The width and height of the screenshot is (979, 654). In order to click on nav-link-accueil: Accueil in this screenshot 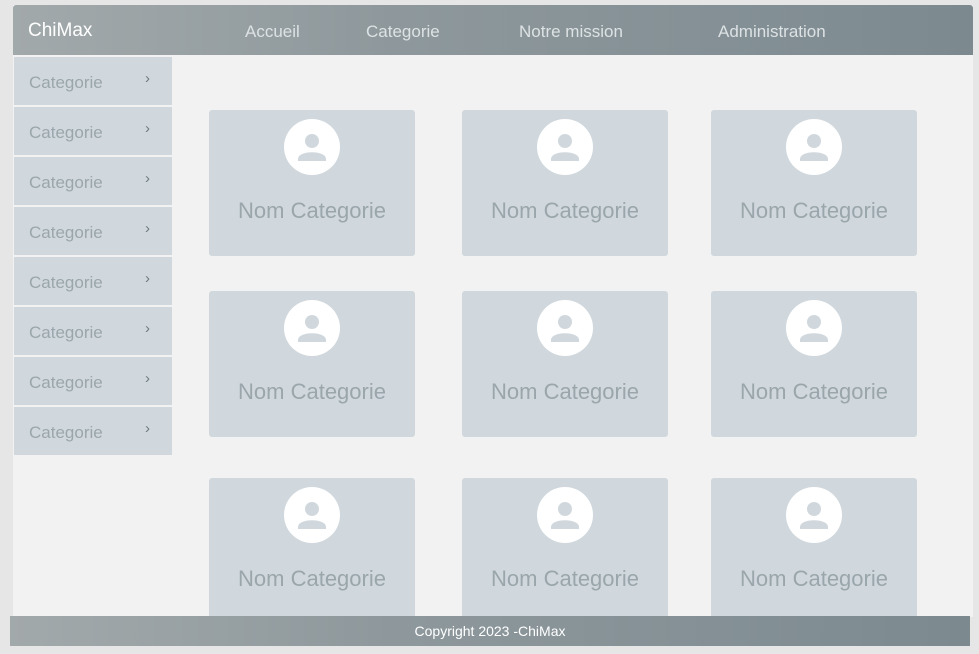, I will do `click(272, 32)`.